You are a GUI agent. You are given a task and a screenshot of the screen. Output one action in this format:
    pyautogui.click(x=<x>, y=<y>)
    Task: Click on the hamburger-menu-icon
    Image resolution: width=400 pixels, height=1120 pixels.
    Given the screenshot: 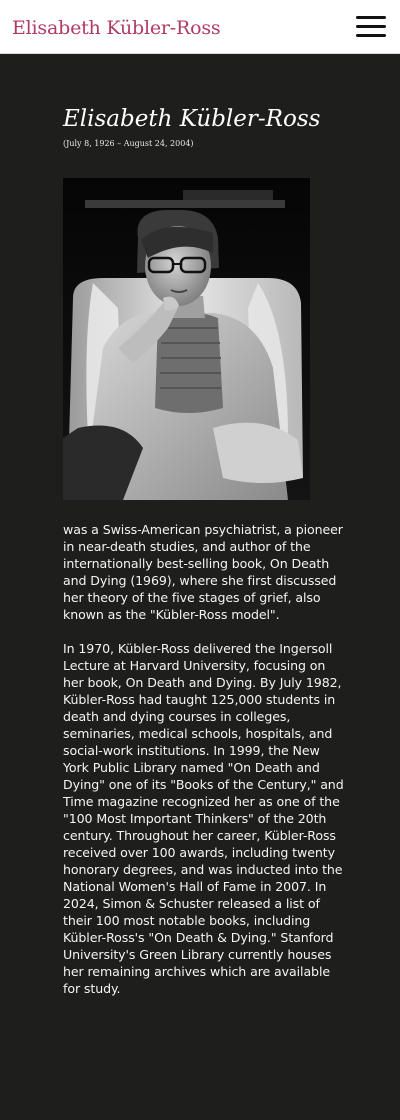 What is the action you would take?
    pyautogui.click(x=371, y=27)
    